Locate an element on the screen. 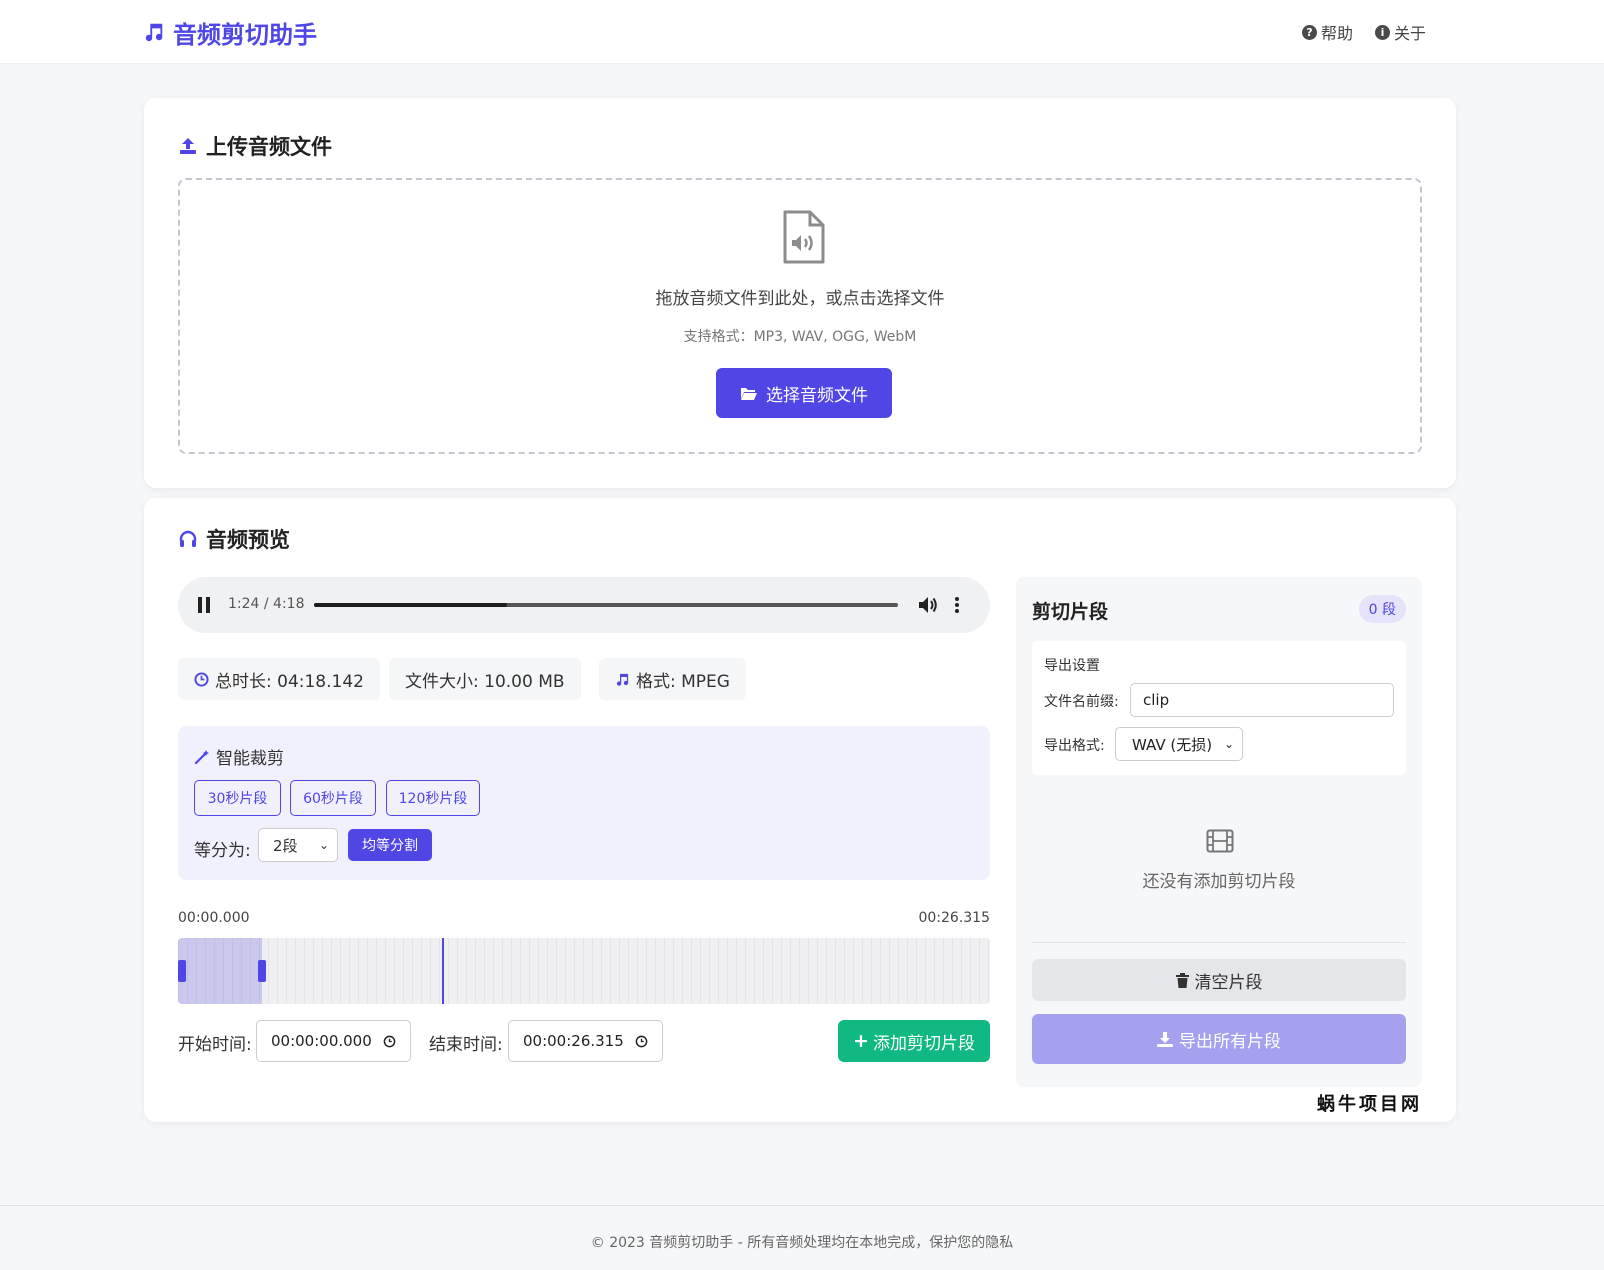 Image resolution: width=1604 pixels, height=1270 pixels. smart-clip-title: 智能裁剪 is located at coordinates (239, 756).